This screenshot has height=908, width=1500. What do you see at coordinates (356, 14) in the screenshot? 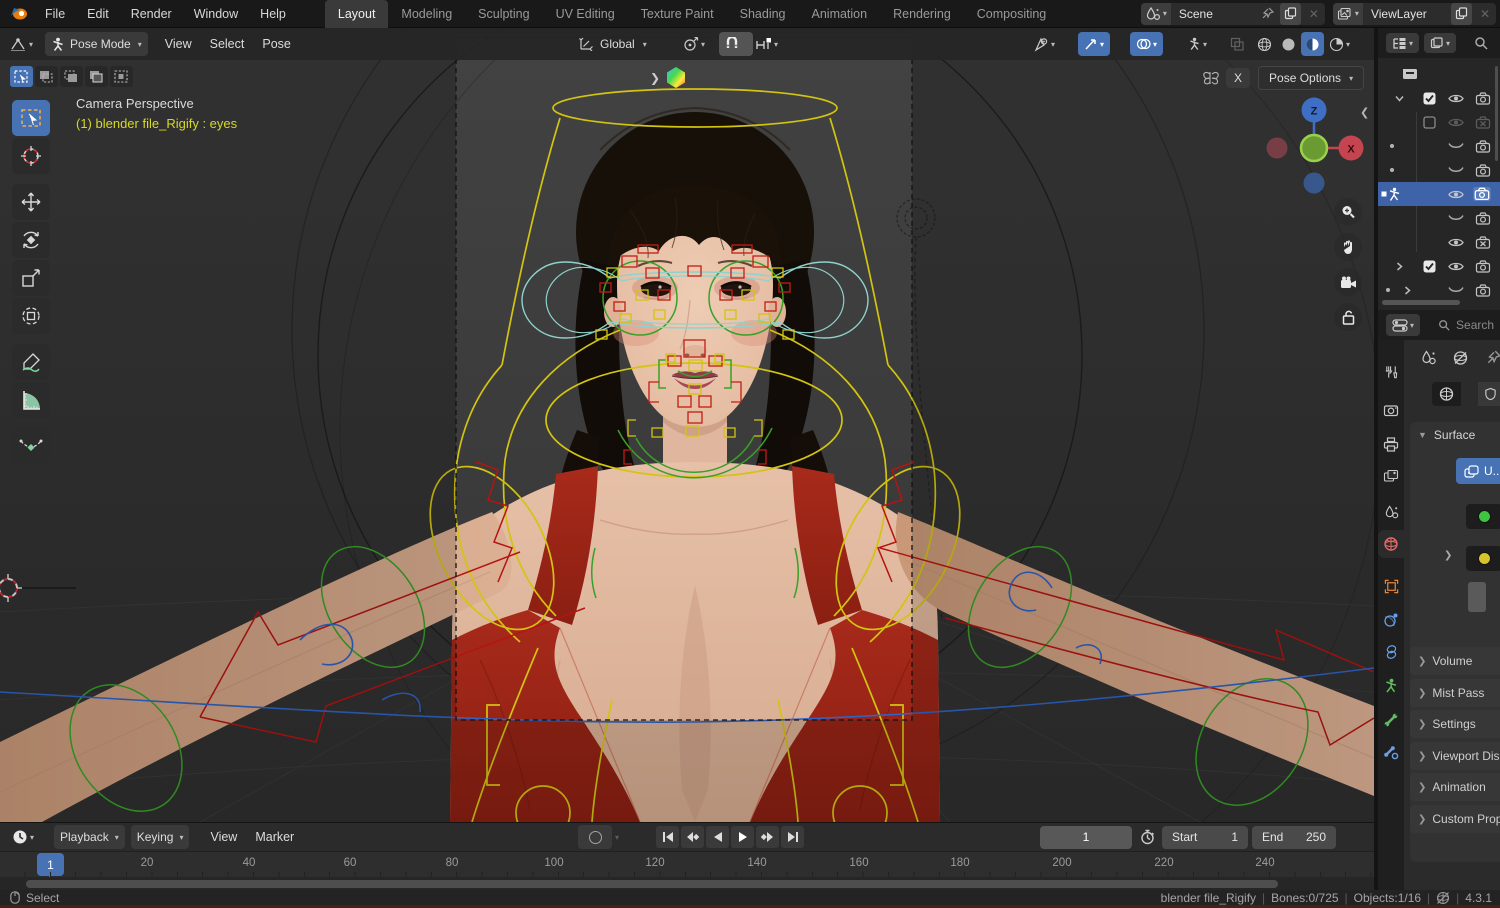
I see `tab-layout: Layout` at bounding box center [356, 14].